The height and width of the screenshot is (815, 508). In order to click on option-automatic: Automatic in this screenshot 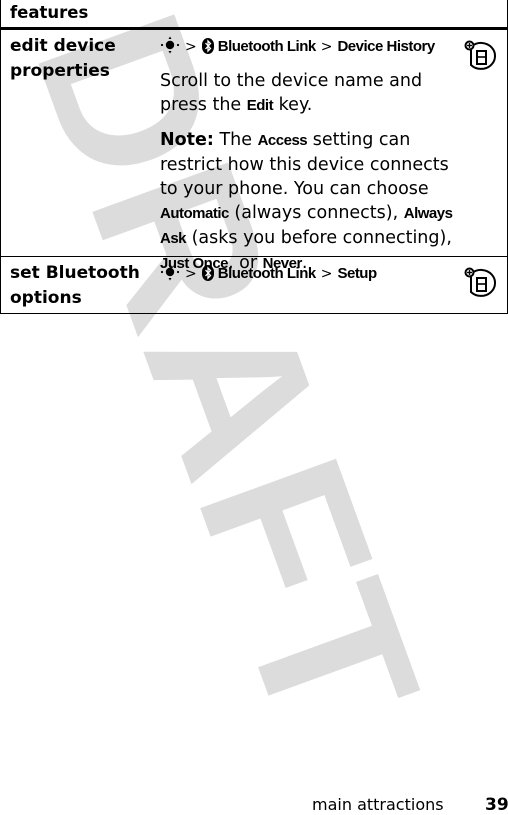, I will do `click(194, 213)`.